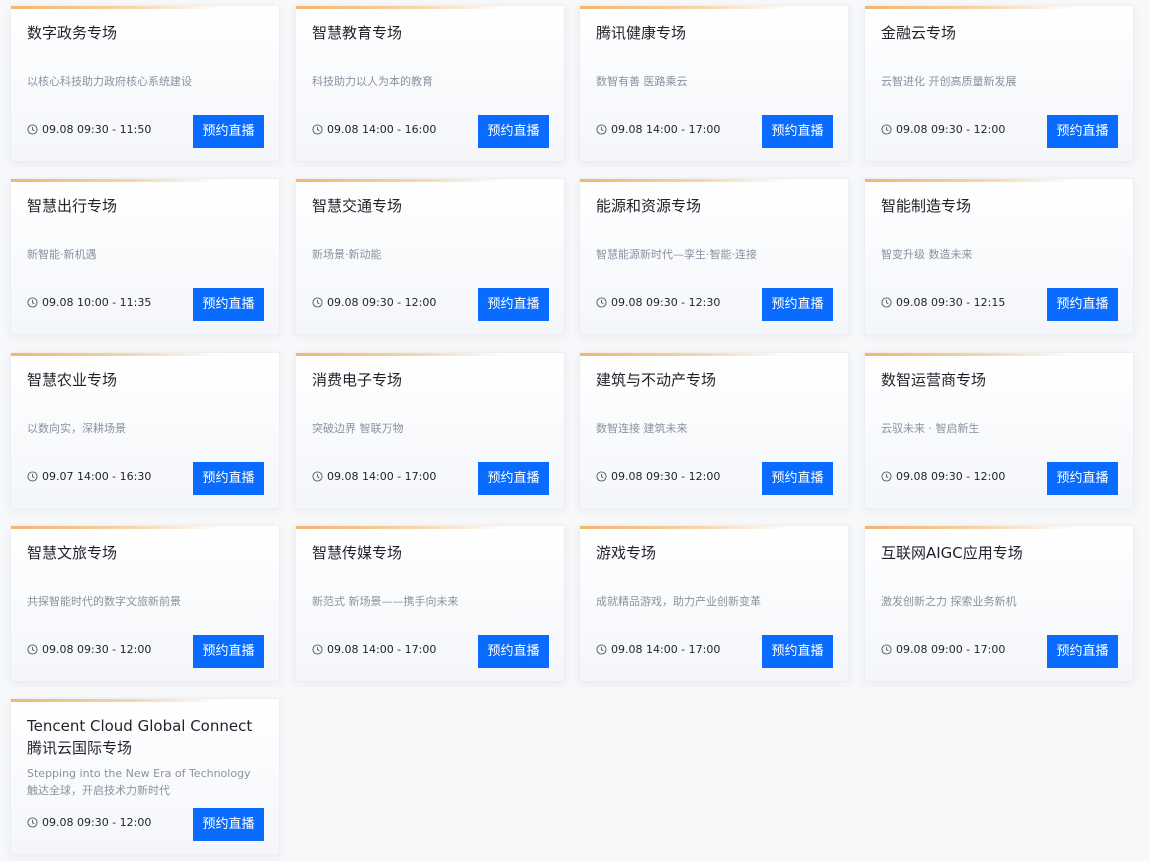 Image resolution: width=1149 pixels, height=861 pixels. I want to click on session-title: 智慧文旅专场, so click(72, 553).